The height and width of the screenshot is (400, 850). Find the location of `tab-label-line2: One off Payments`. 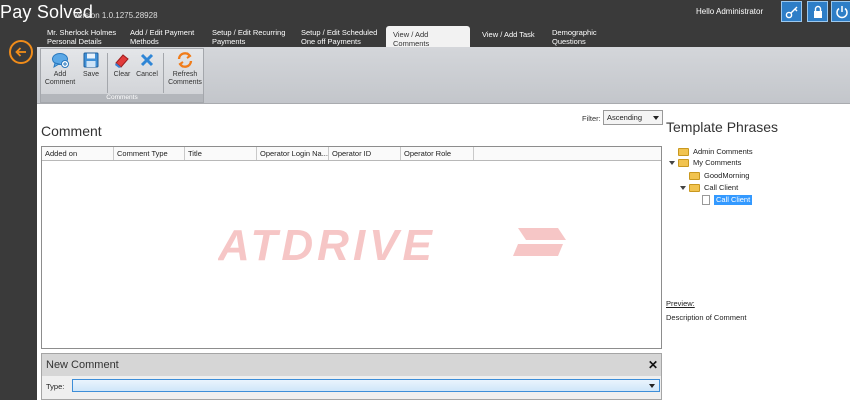

tab-label-line2: One off Payments is located at coordinates (331, 41).